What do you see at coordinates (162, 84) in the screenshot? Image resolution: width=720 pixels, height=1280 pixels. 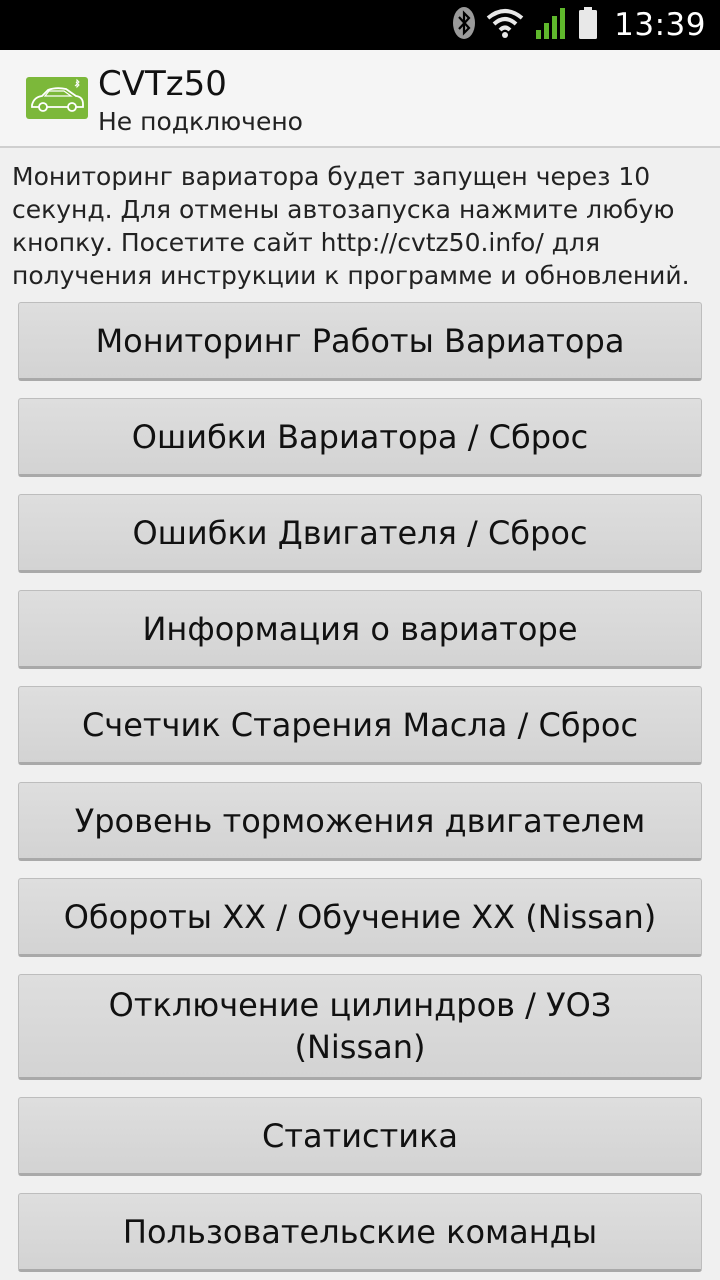 I see `app-title: CVTz50` at bounding box center [162, 84].